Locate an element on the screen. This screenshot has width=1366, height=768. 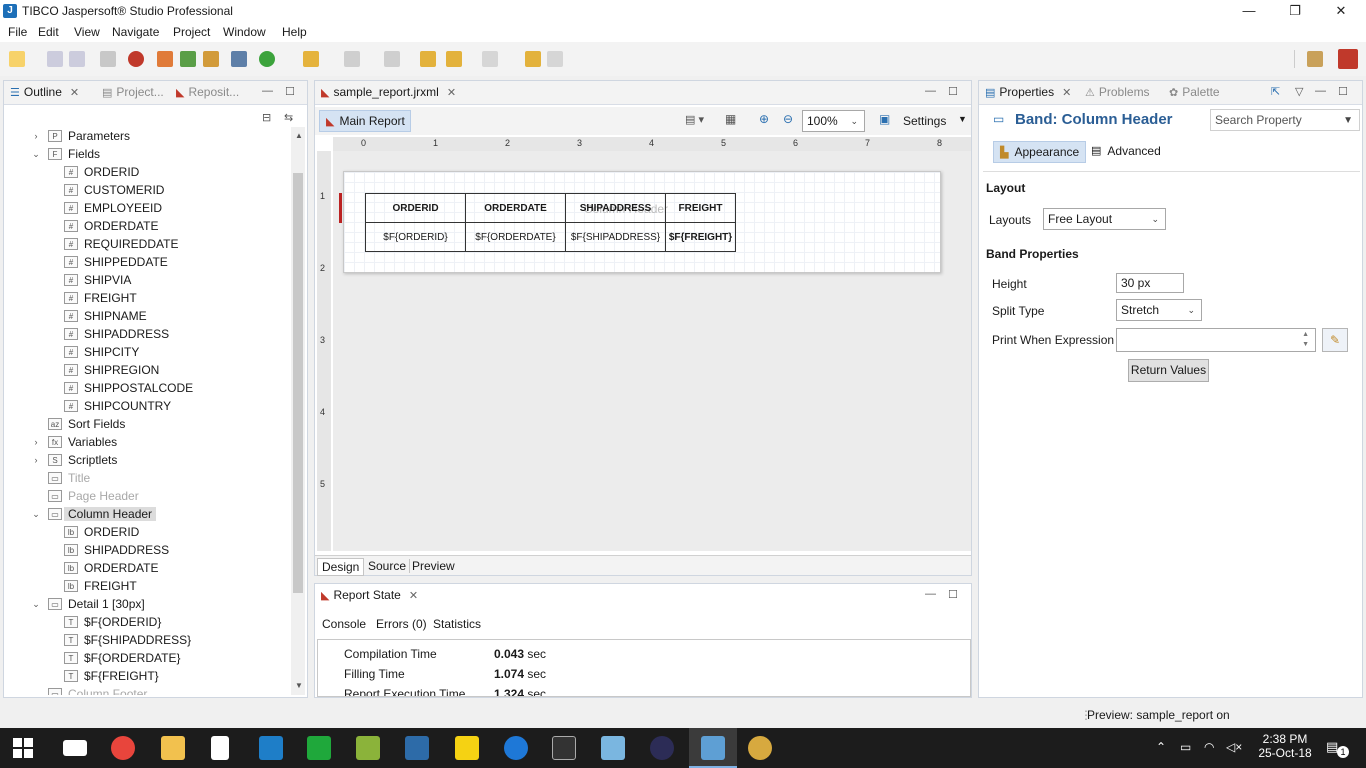
tree-item: # REQUIREDDATE is located at coordinates (121, 244).